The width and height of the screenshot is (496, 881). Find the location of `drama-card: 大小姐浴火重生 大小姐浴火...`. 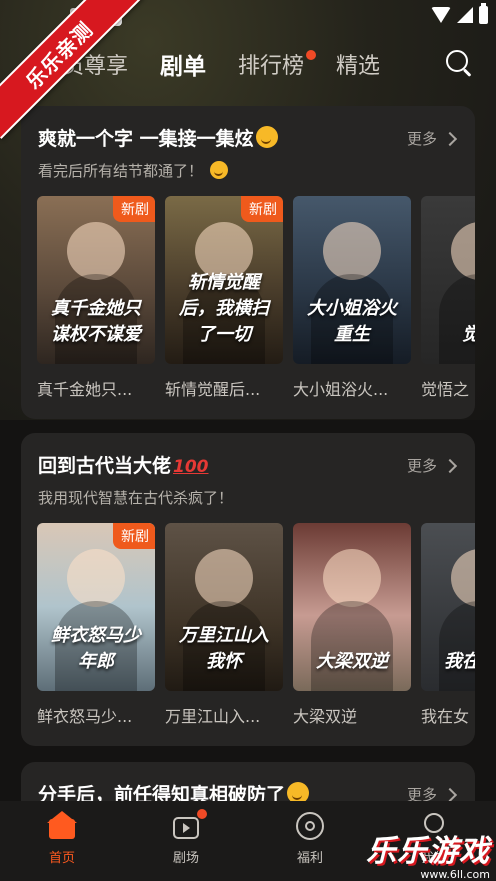

drama-card: 大小姐浴火重生 大小姐浴火... is located at coordinates (352, 298).